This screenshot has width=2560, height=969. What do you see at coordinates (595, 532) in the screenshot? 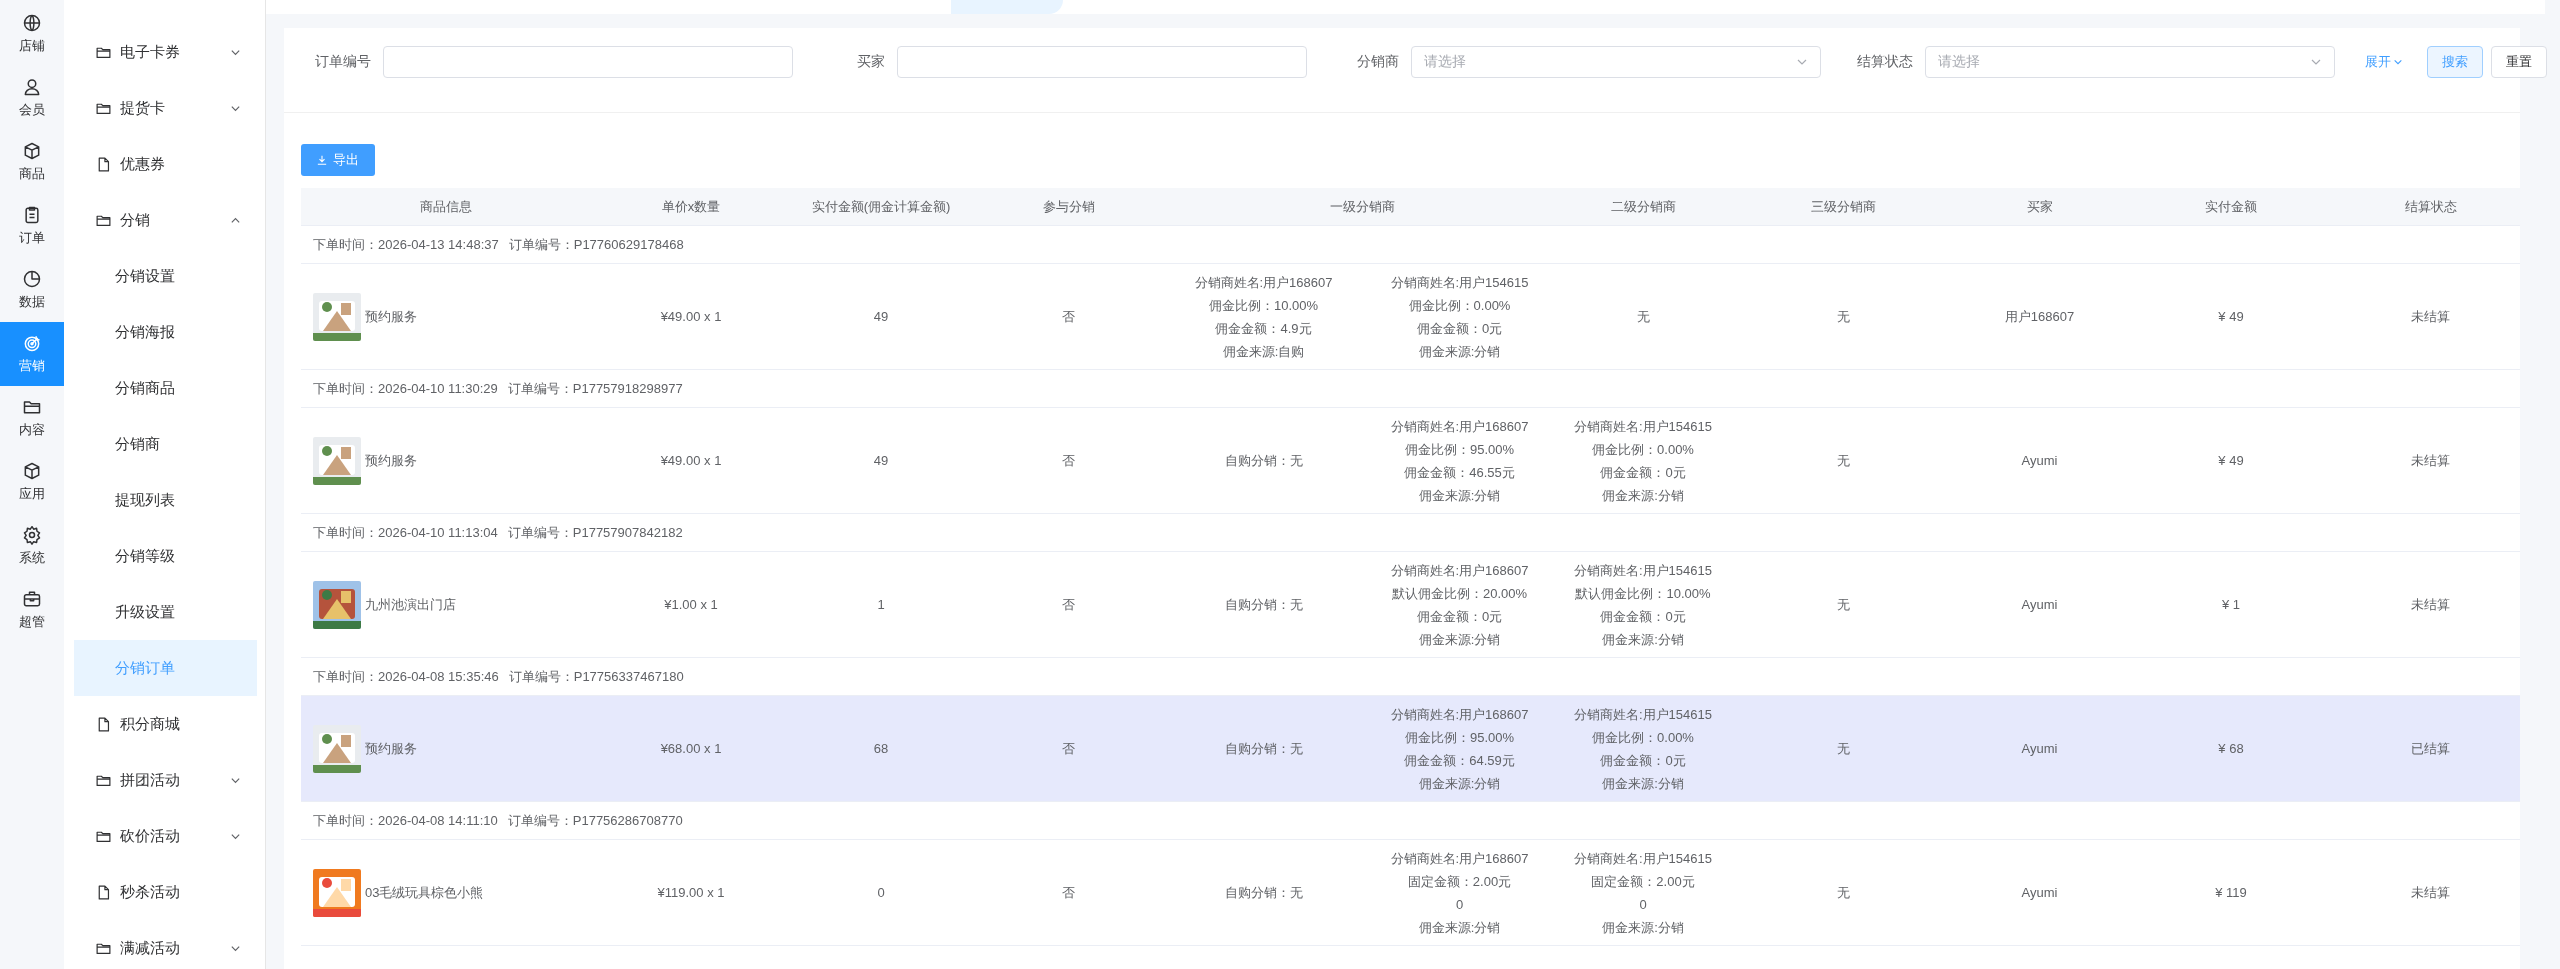
I see `order-number: 订单编号：P17757907842182` at bounding box center [595, 532].